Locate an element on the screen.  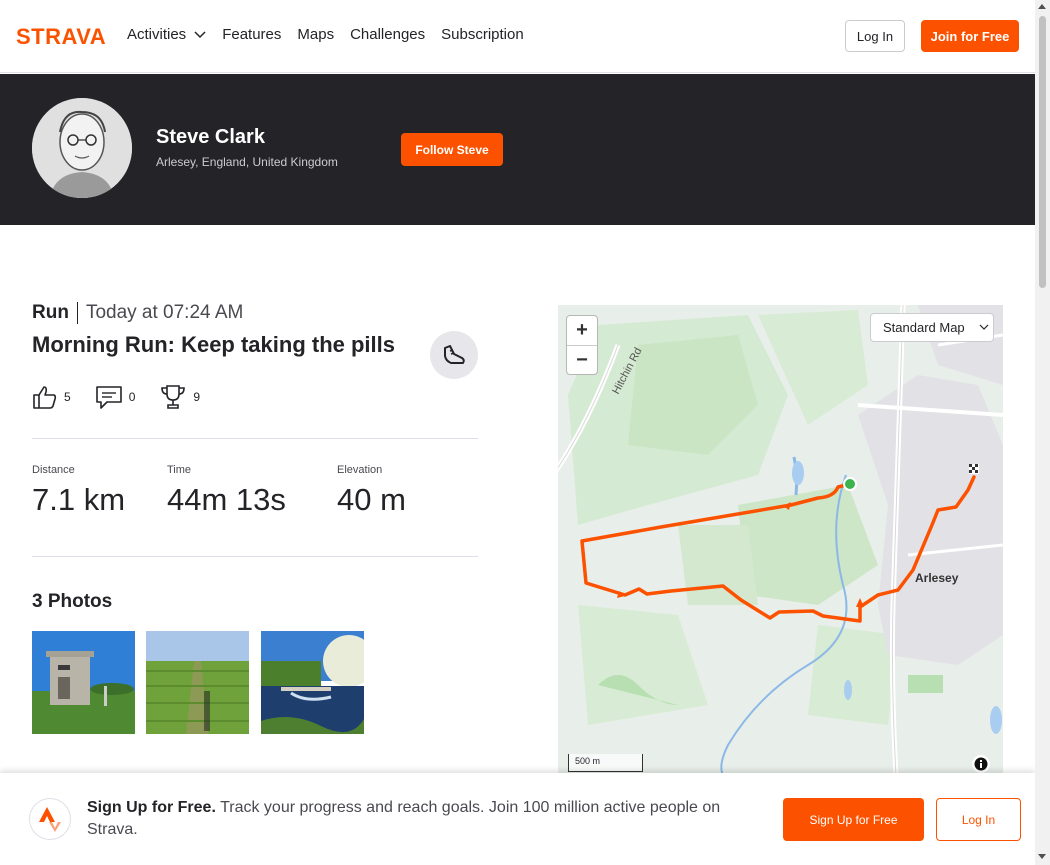
login-button: Log In is located at coordinates (875, 36).